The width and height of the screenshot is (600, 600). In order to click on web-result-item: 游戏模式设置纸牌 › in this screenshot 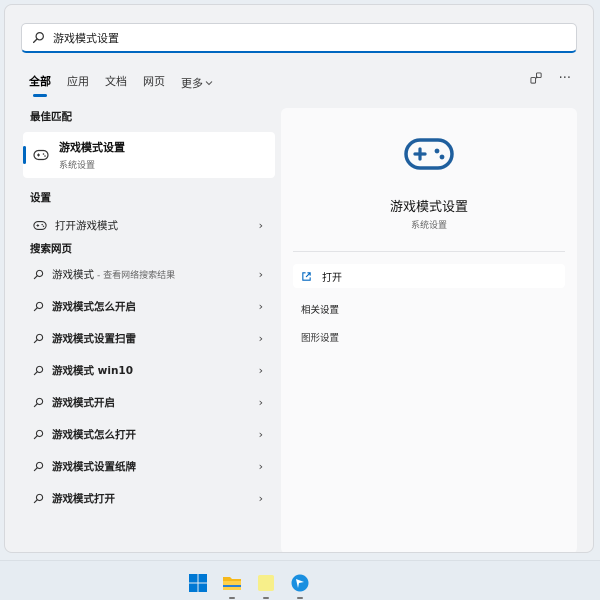, I will do `click(149, 466)`.